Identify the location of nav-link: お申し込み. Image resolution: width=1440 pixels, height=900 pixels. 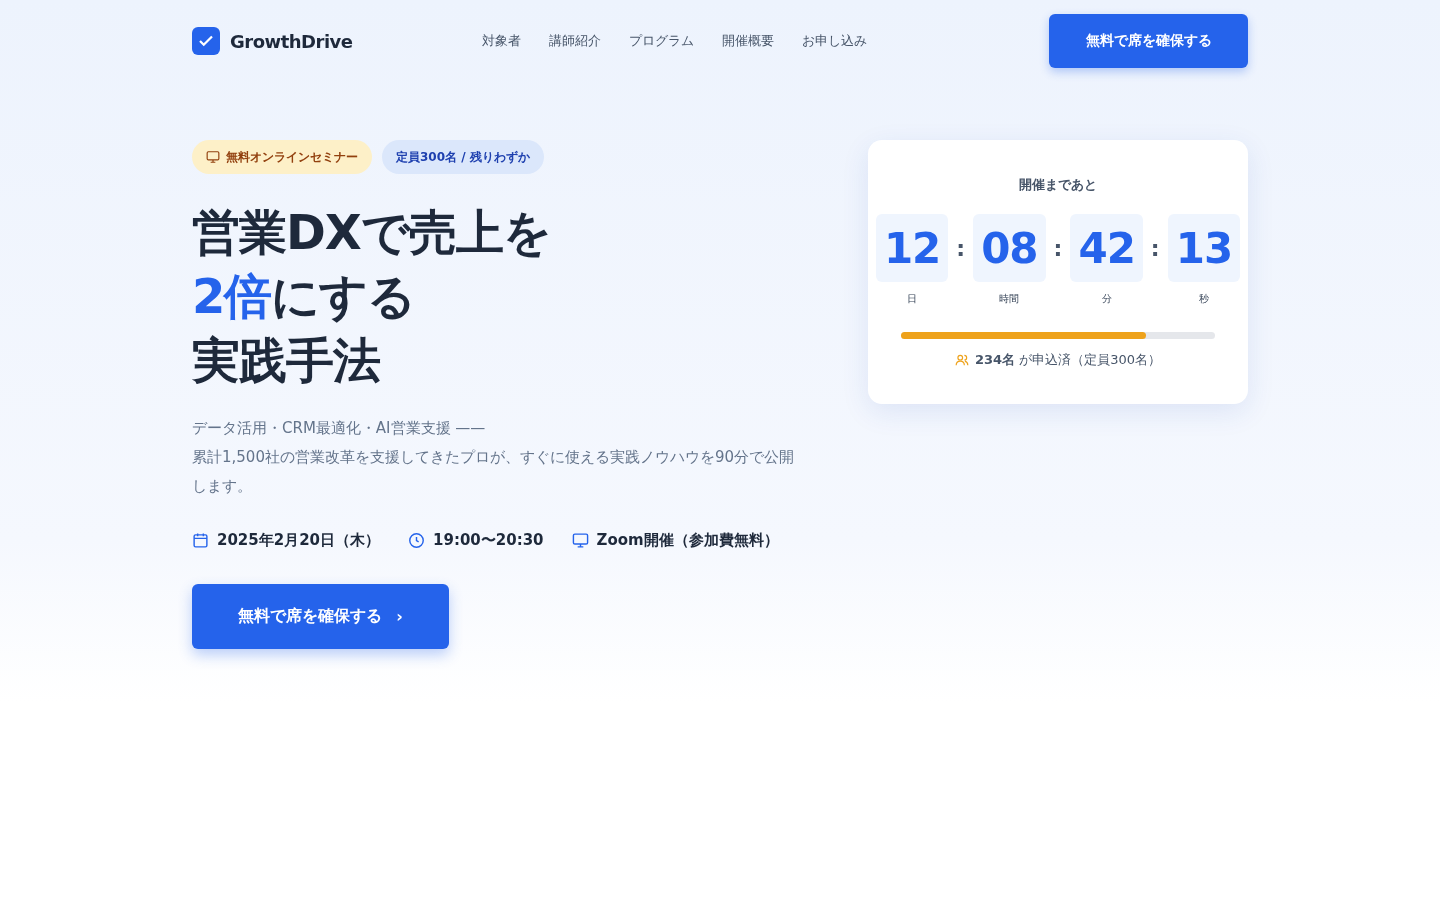
(834, 41).